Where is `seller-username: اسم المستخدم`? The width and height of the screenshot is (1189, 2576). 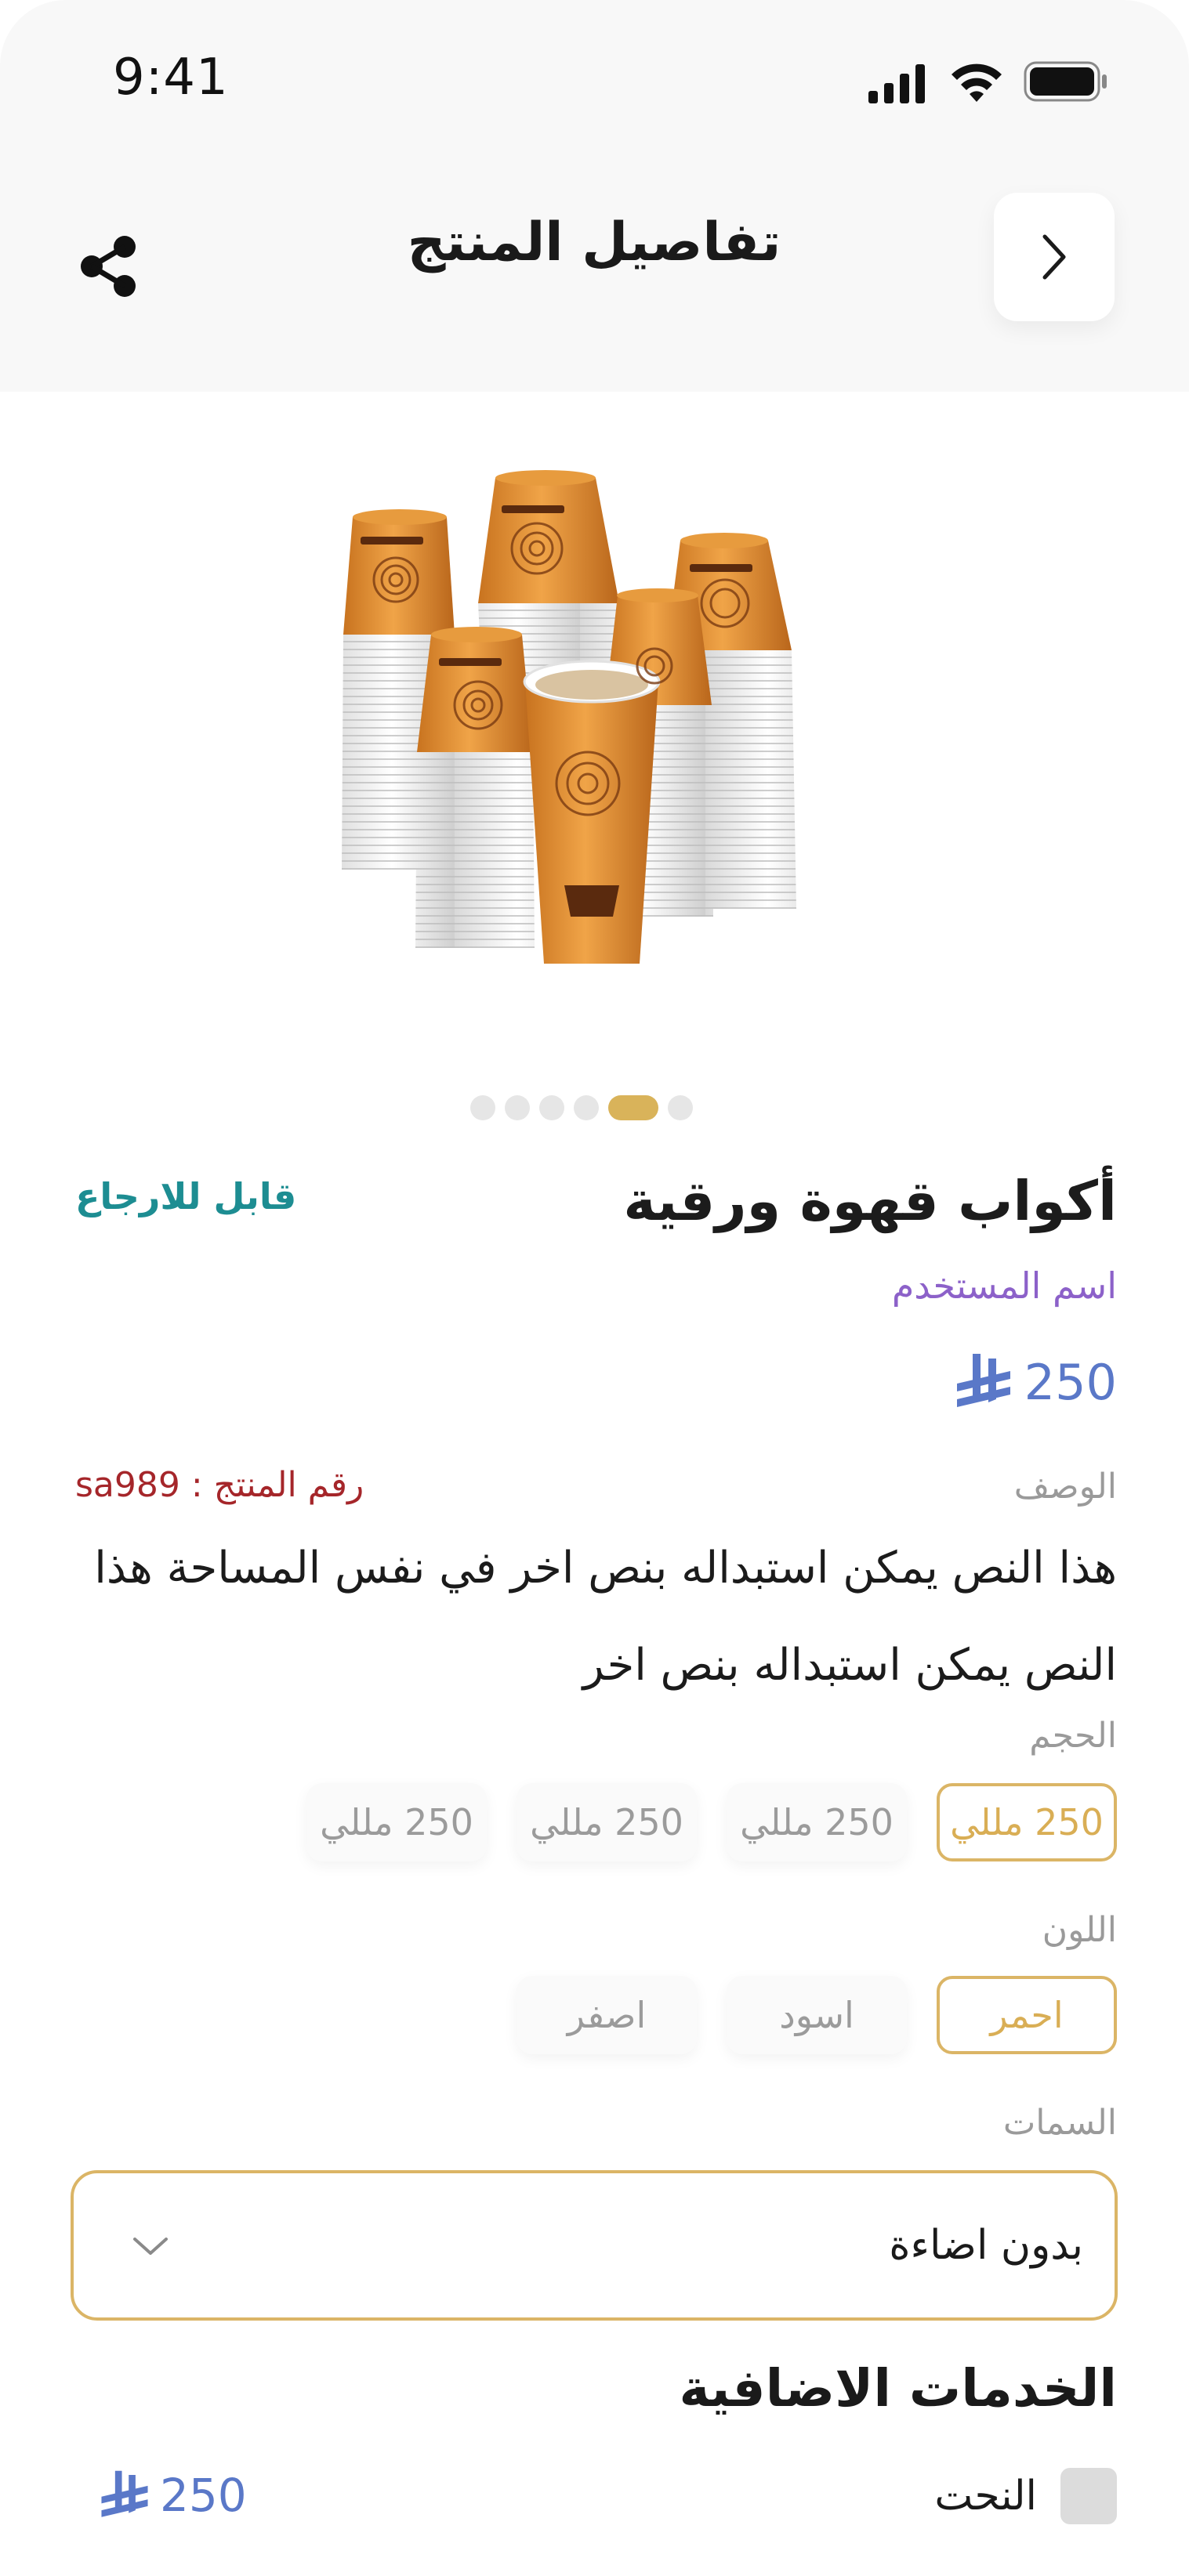
seller-username: اسم المستخدم is located at coordinates (1004, 1285).